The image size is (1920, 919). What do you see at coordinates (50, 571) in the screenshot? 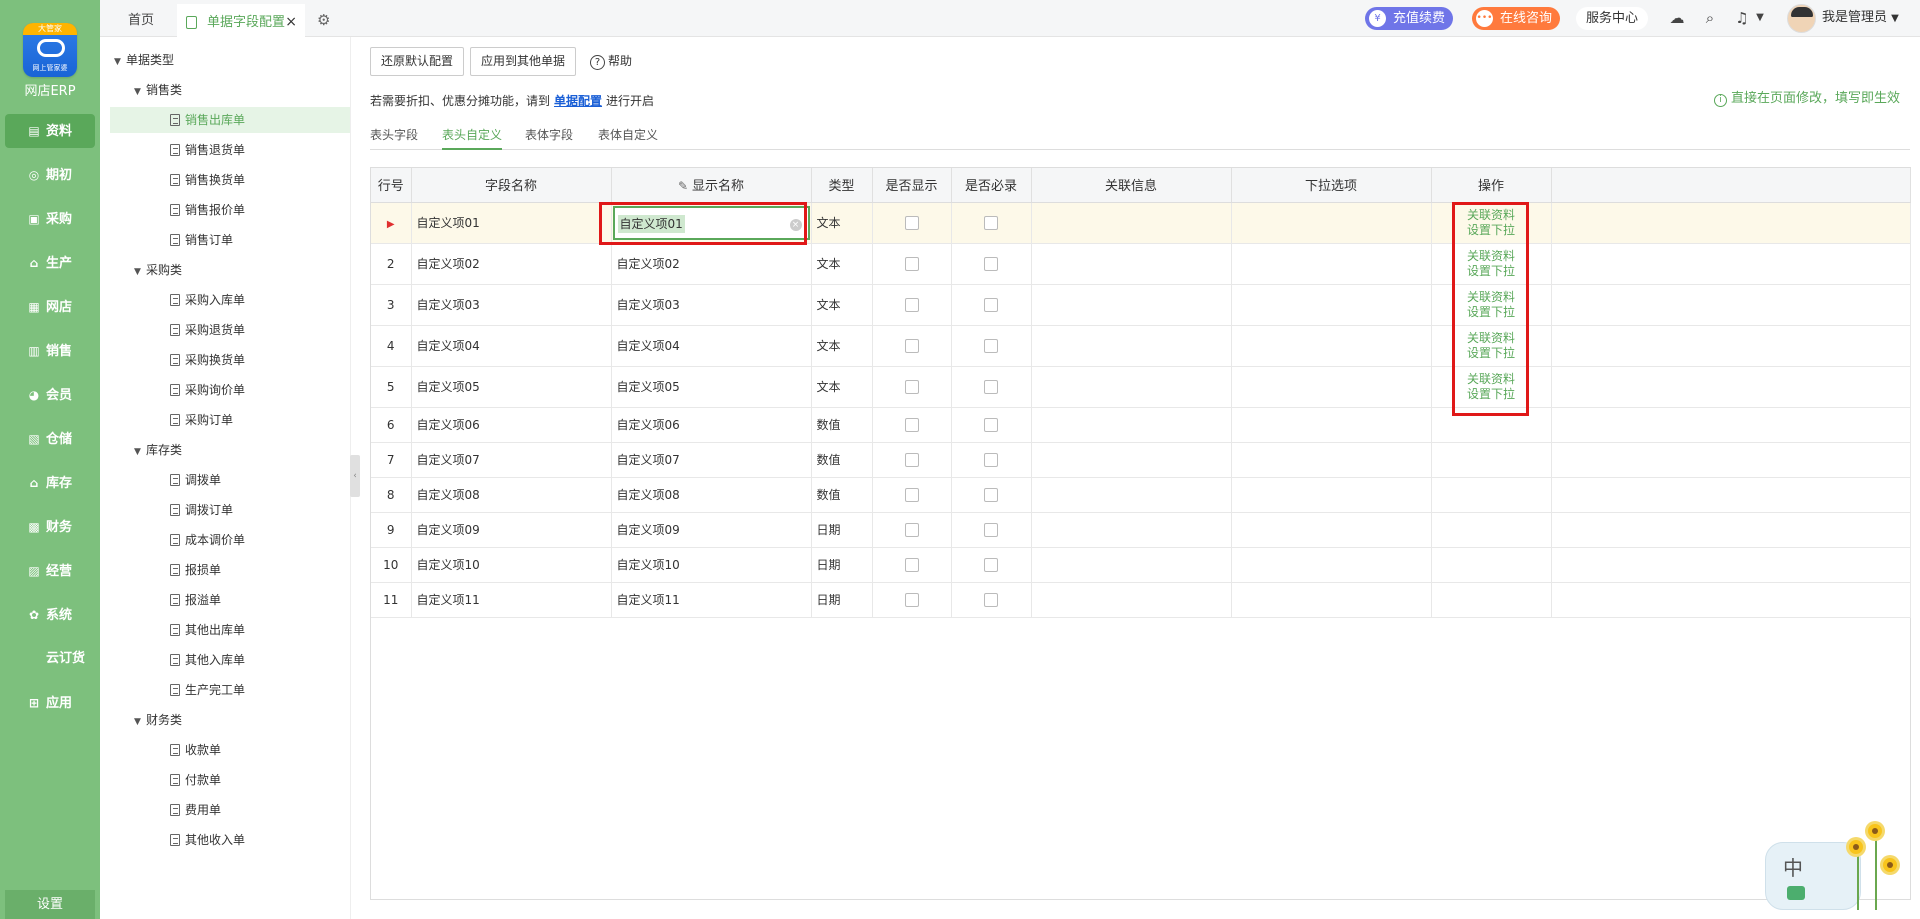
I see `nav-item-10: ▨ 经营` at bounding box center [50, 571].